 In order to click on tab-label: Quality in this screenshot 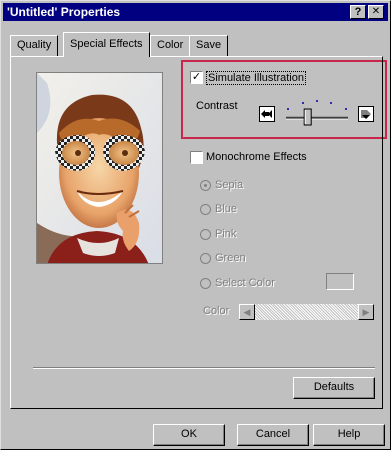, I will do `click(34, 45)`.